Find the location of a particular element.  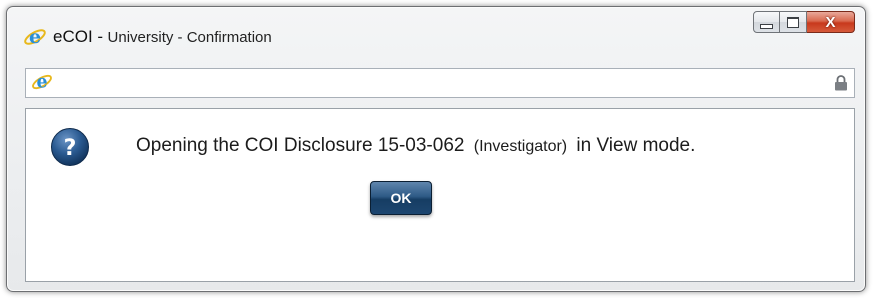

window-title: eCOI - University - Confirmation is located at coordinates (162, 37).